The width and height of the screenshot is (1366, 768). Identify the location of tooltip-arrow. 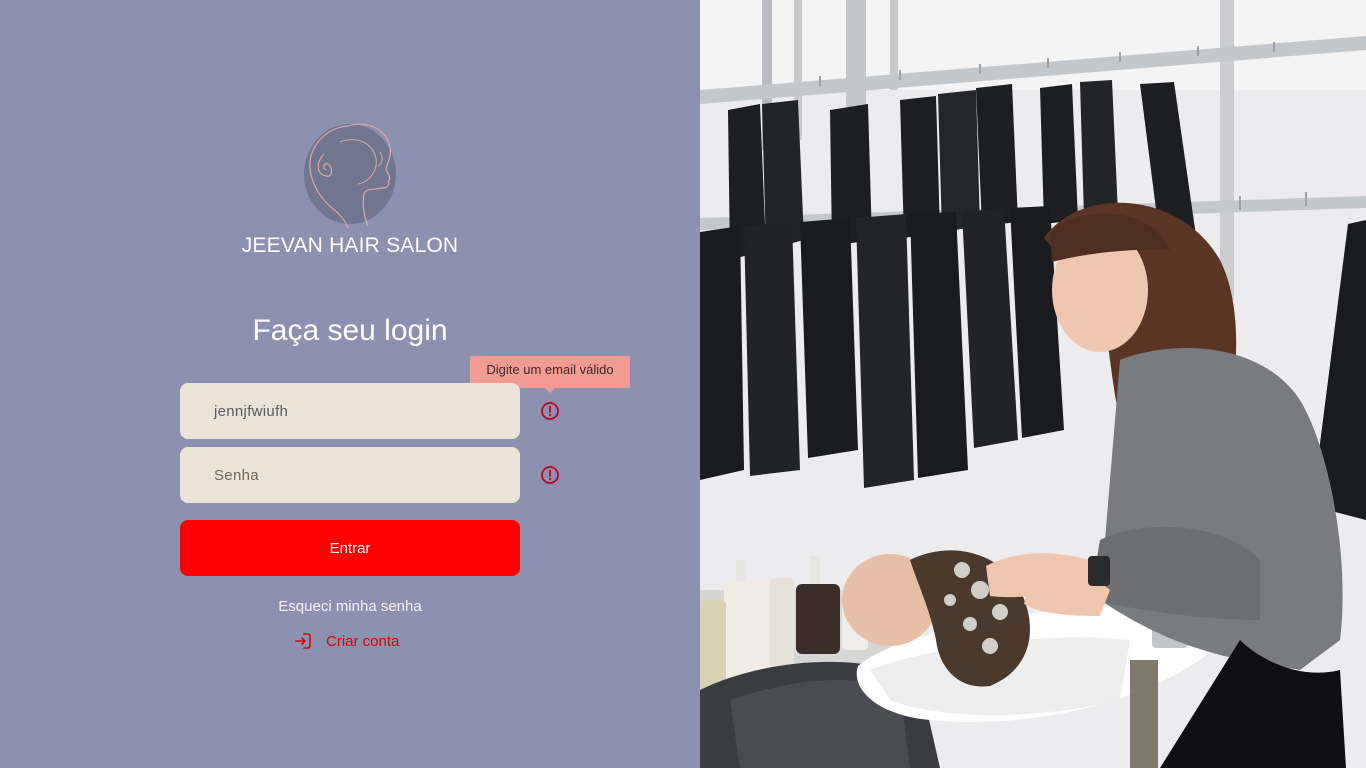
(550, 390).